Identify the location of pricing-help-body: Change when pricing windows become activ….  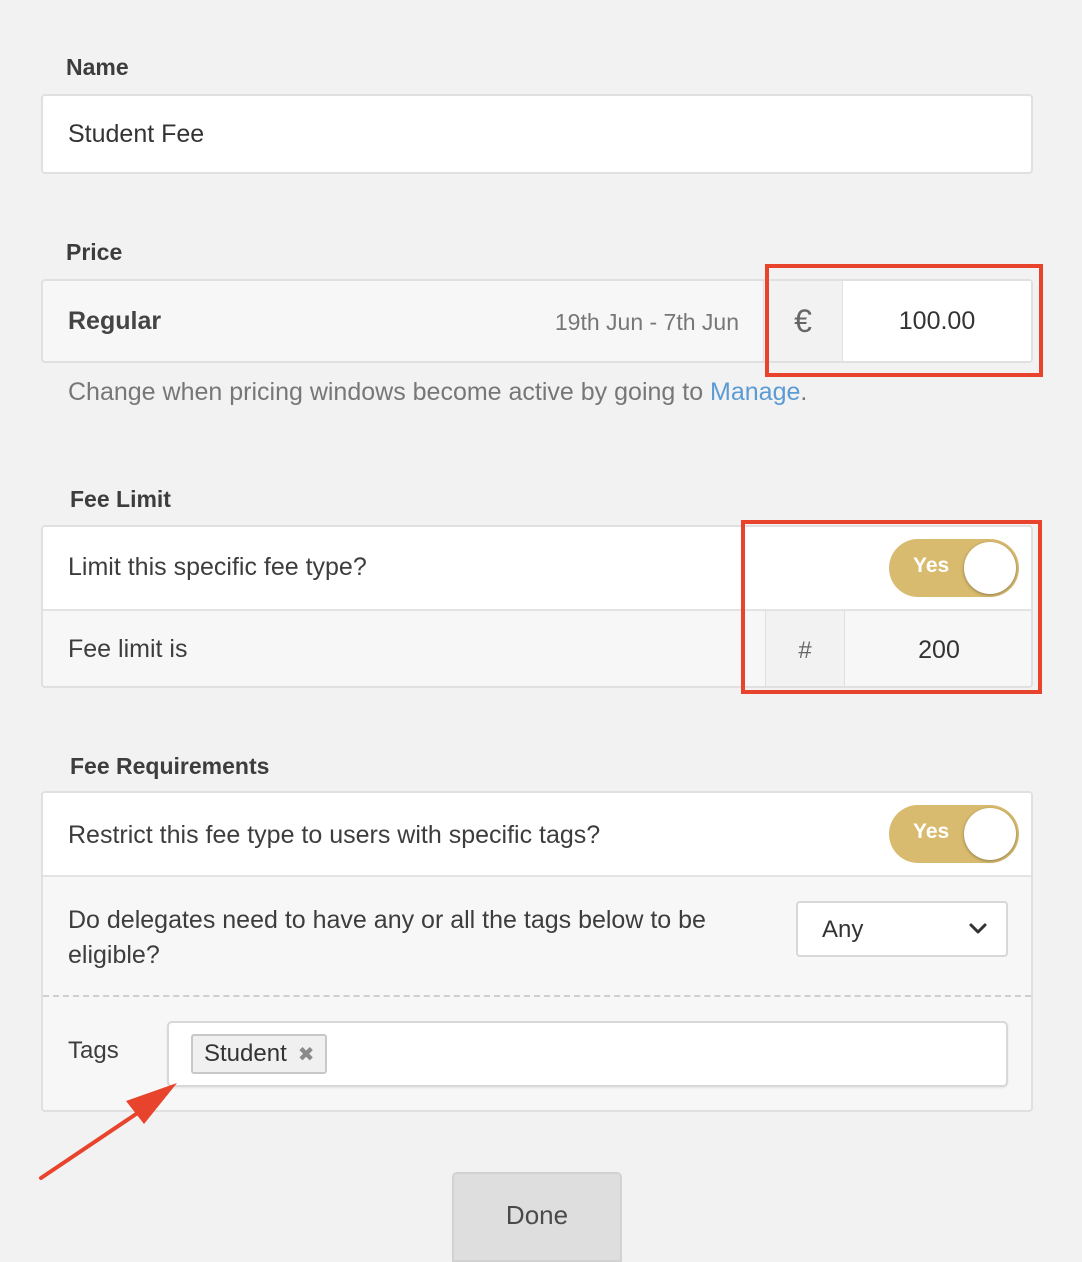
(389, 392).